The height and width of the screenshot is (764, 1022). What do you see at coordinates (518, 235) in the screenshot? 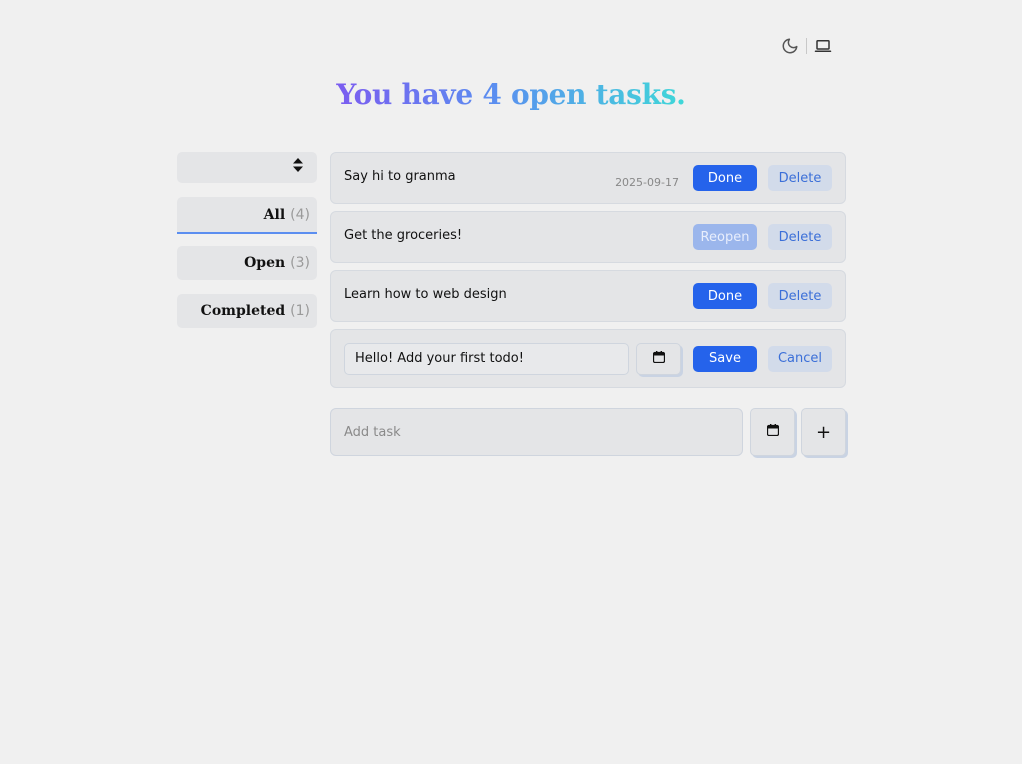
I see `task-title: Get the groceries!` at bounding box center [518, 235].